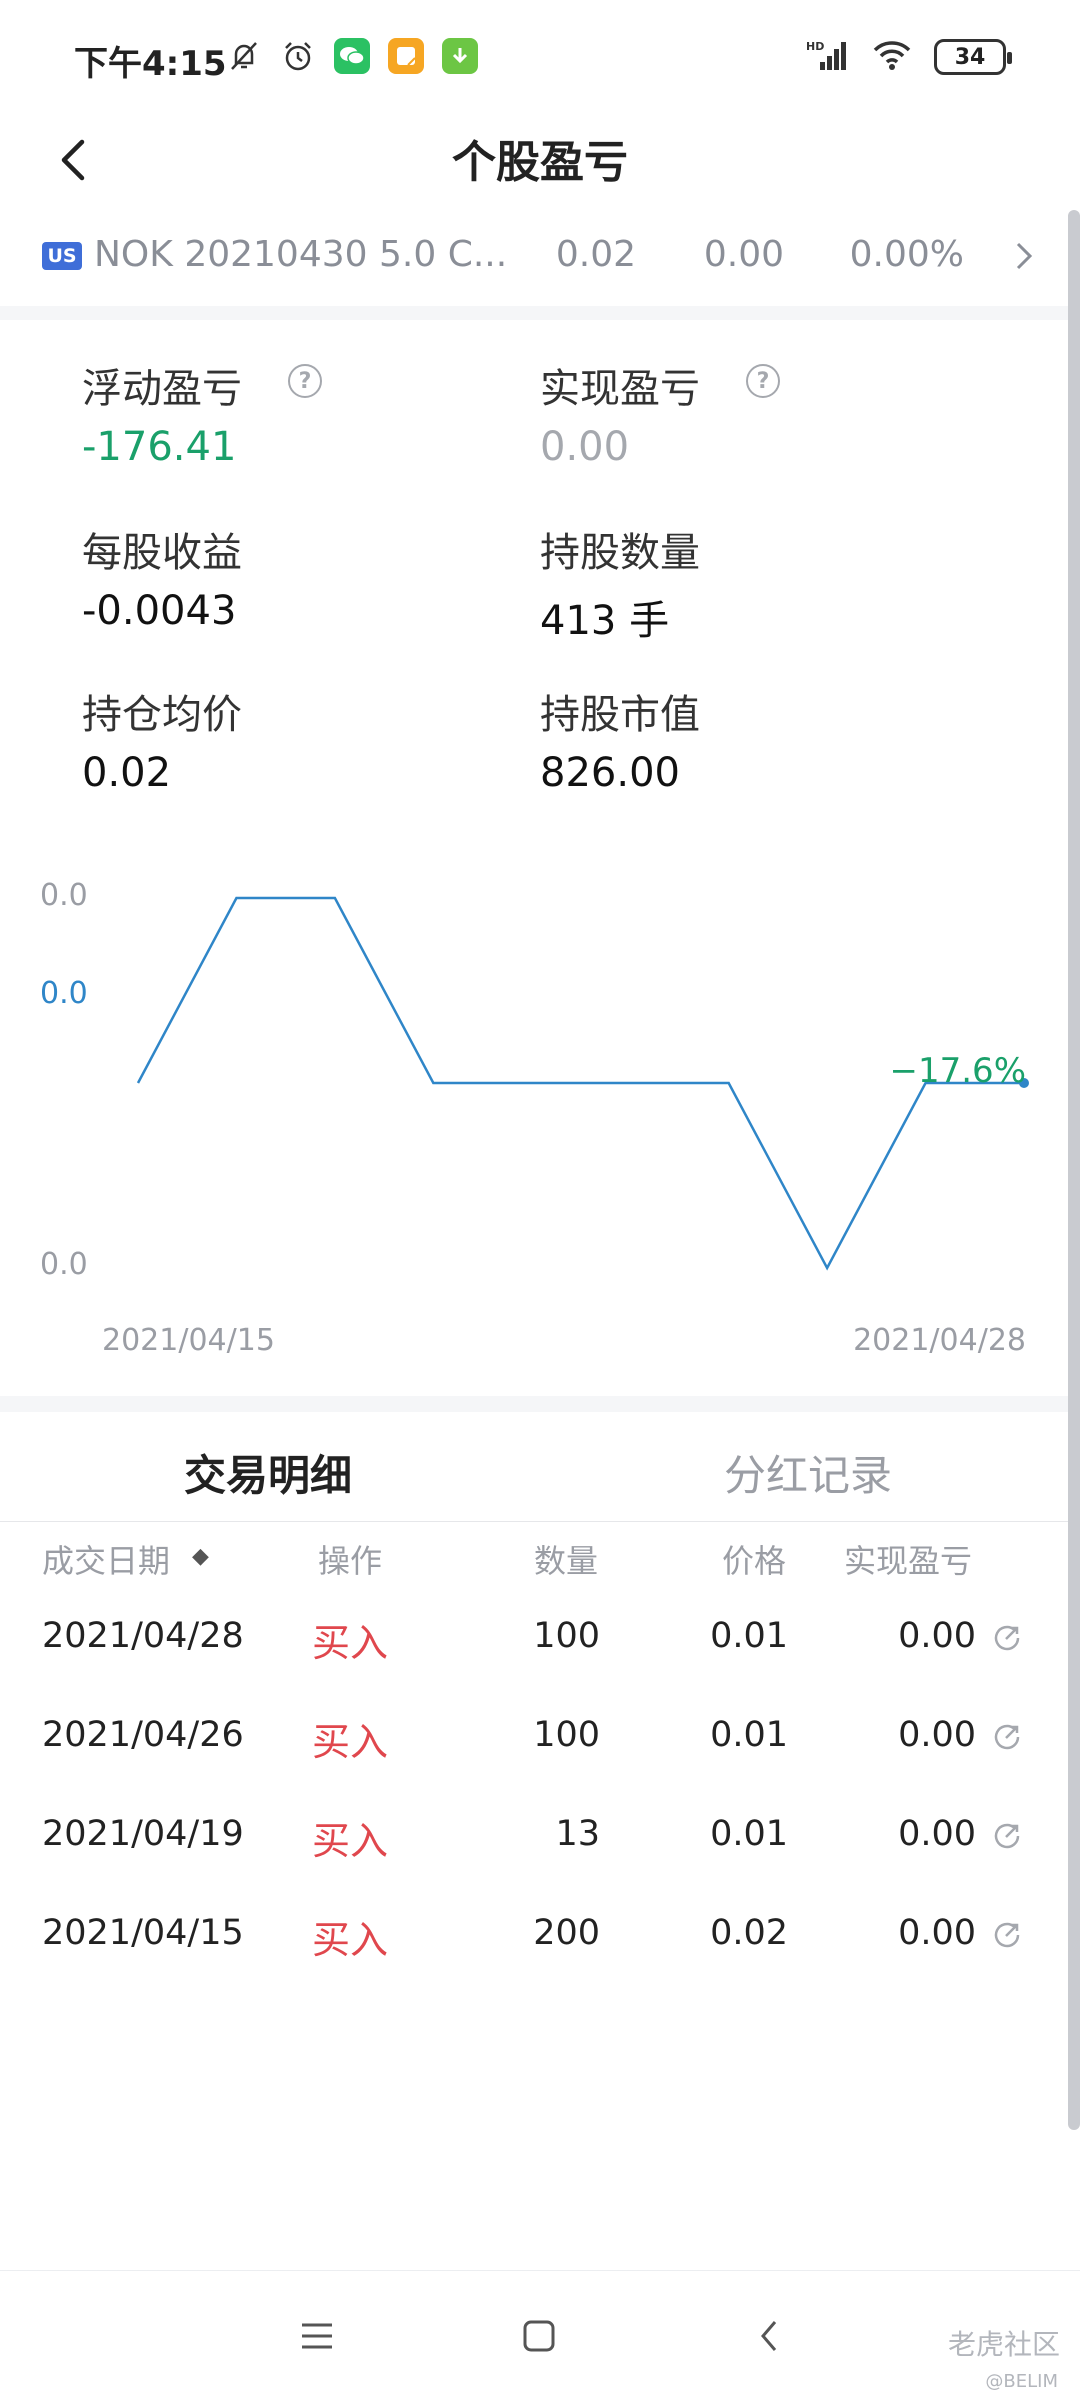 The image size is (1080, 2400). Describe the element at coordinates (62, 256) in the screenshot. I see `market-badge: US` at that location.